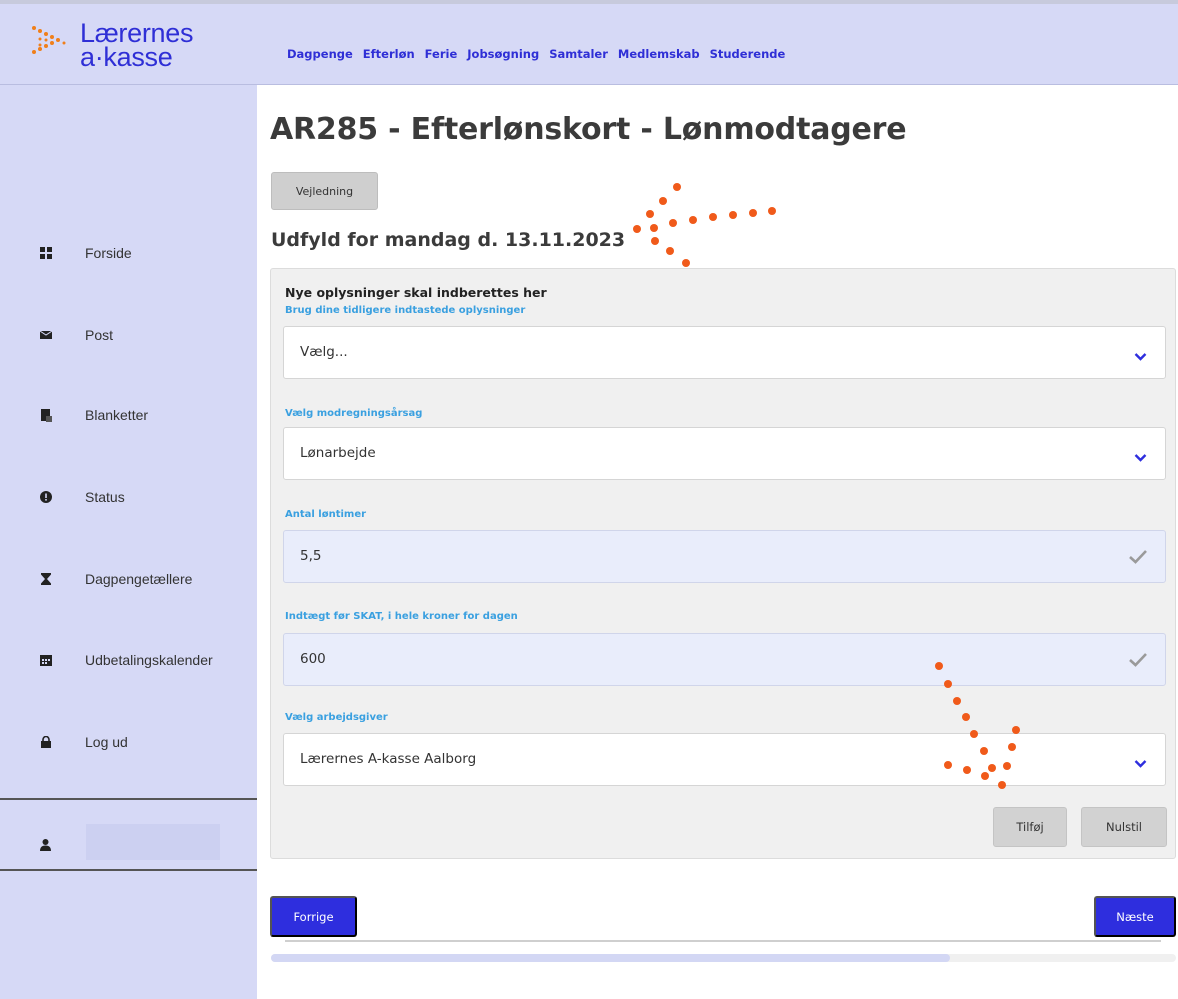 This screenshot has height=999, width=1178. I want to click on progress-bar, so click(723, 958).